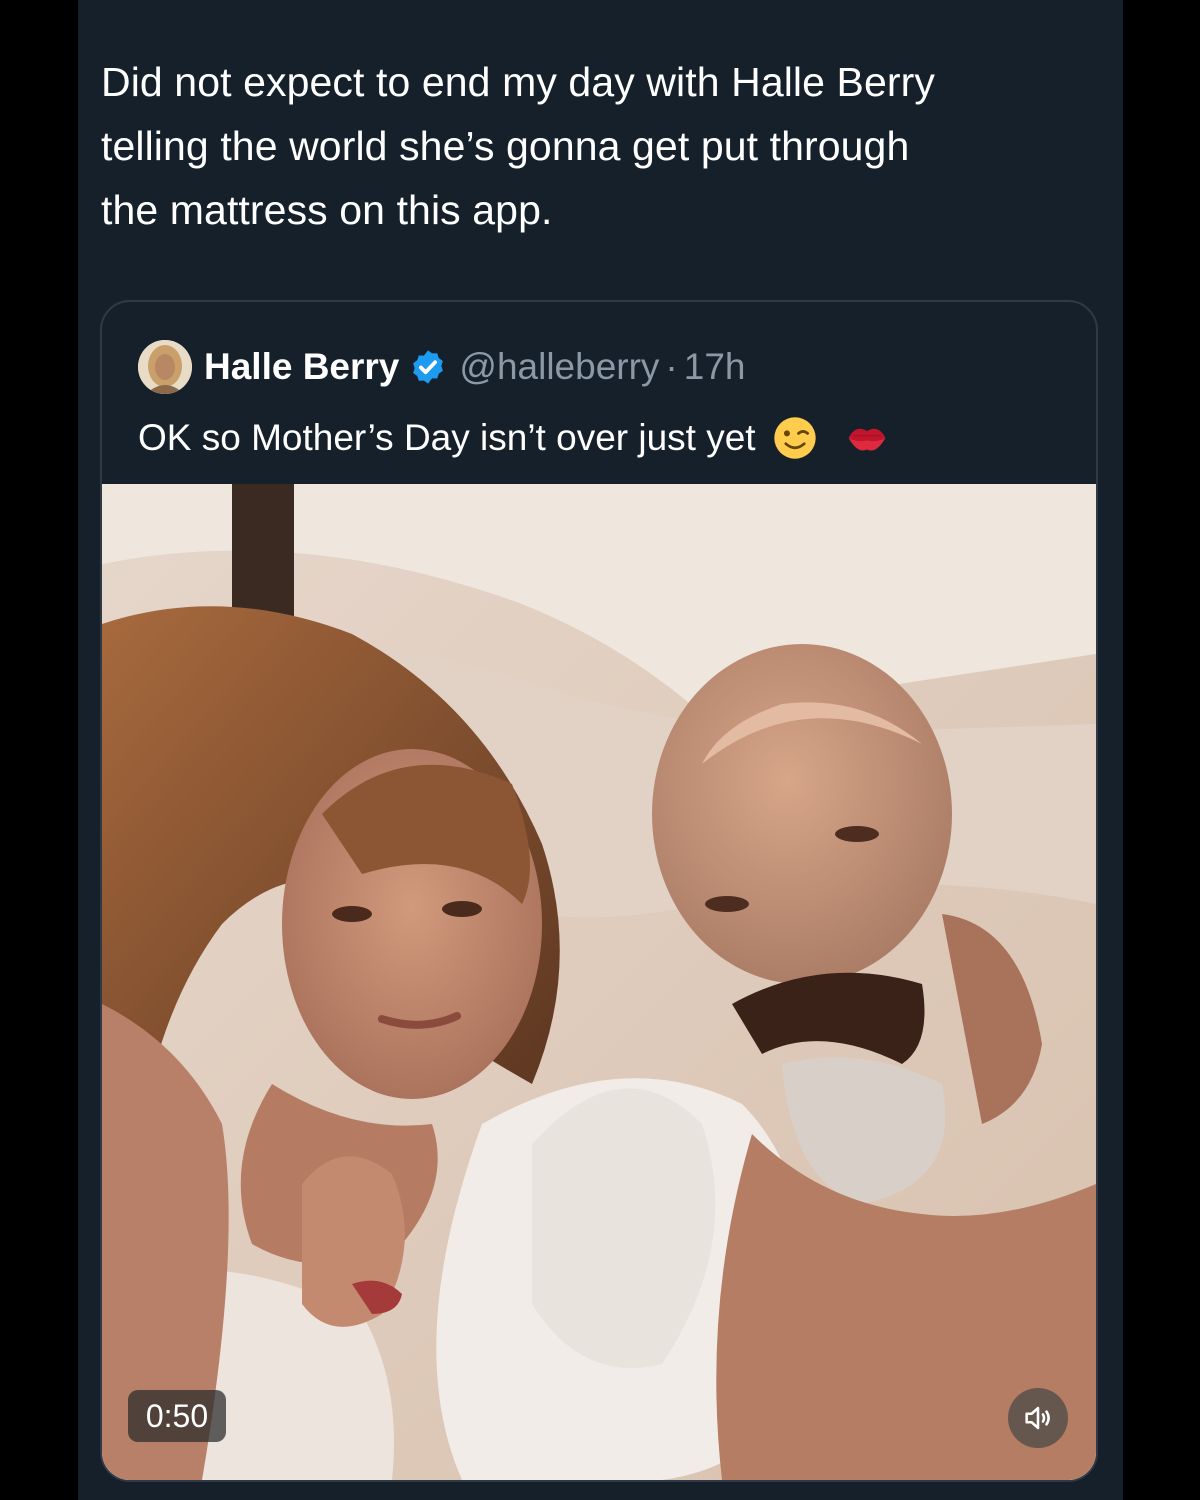  What do you see at coordinates (301, 367) in the screenshot?
I see `display-name: Halle Berry` at bounding box center [301, 367].